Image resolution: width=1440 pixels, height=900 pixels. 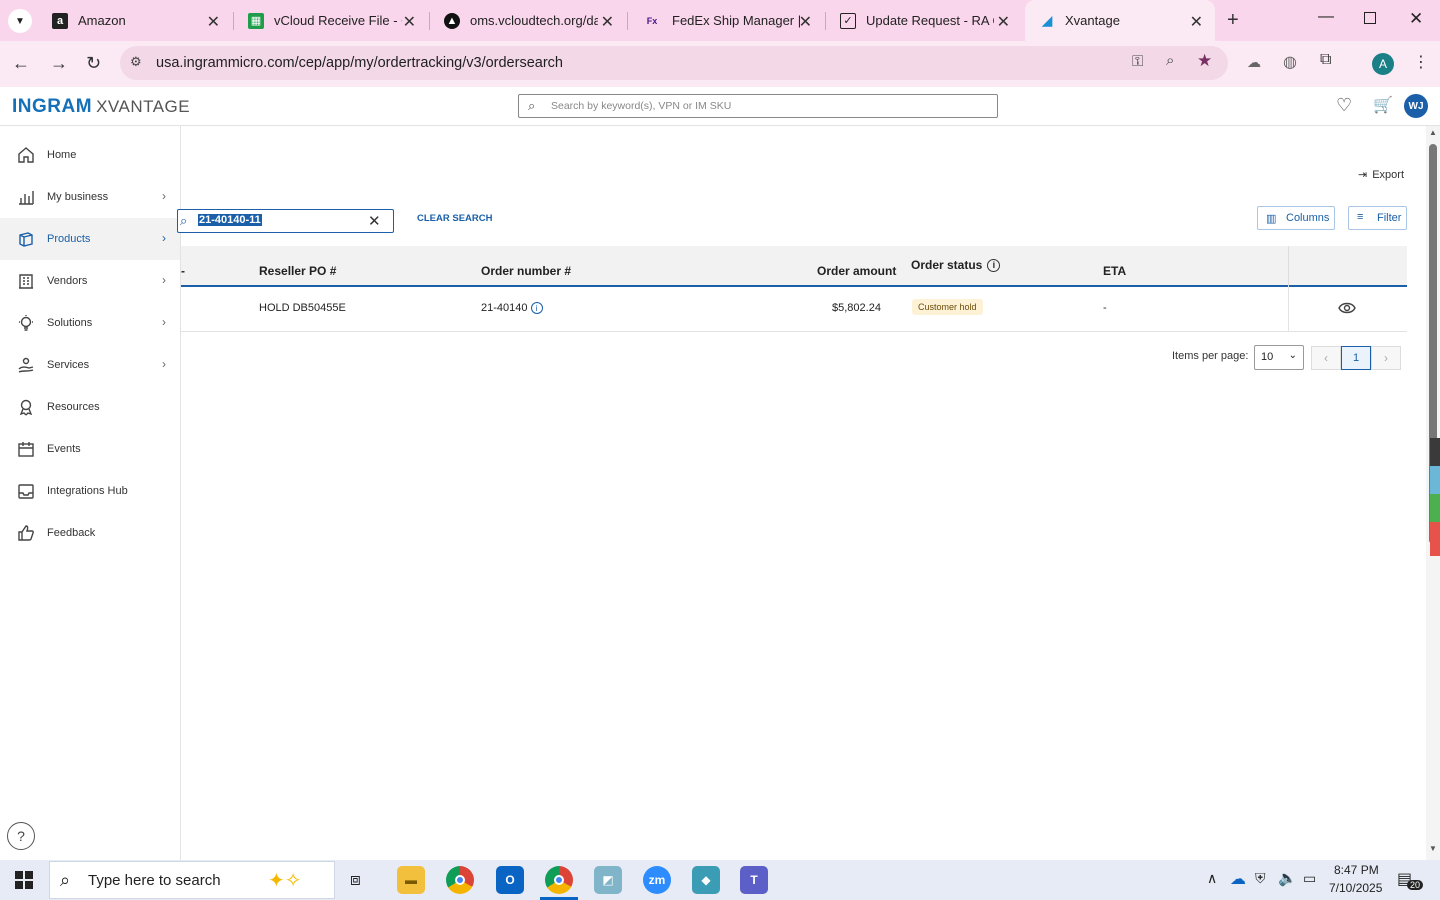 I want to click on remote-app-icon: ◆, so click(x=706, y=880).